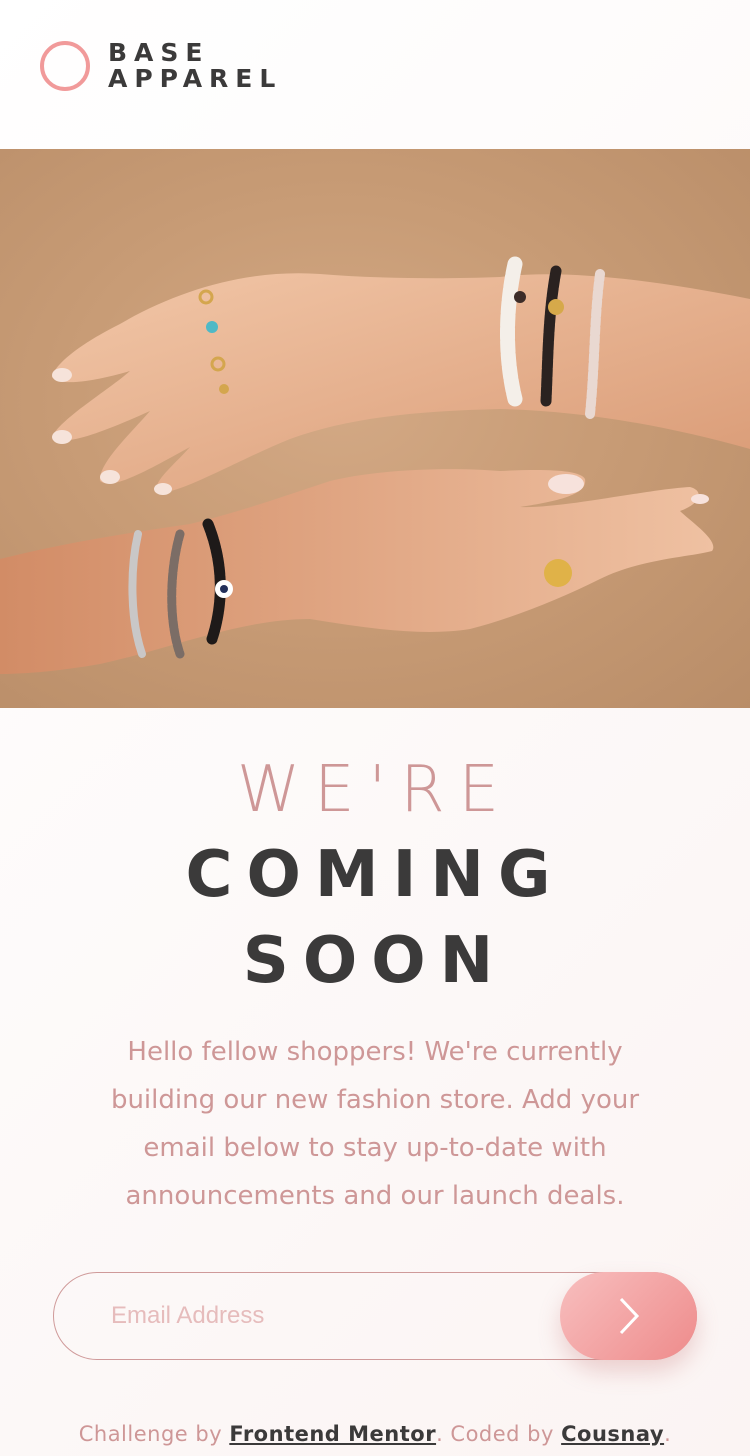 This screenshot has width=750, height=1456. I want to click on title-bold-line-1: COMING, so click(375, 875).